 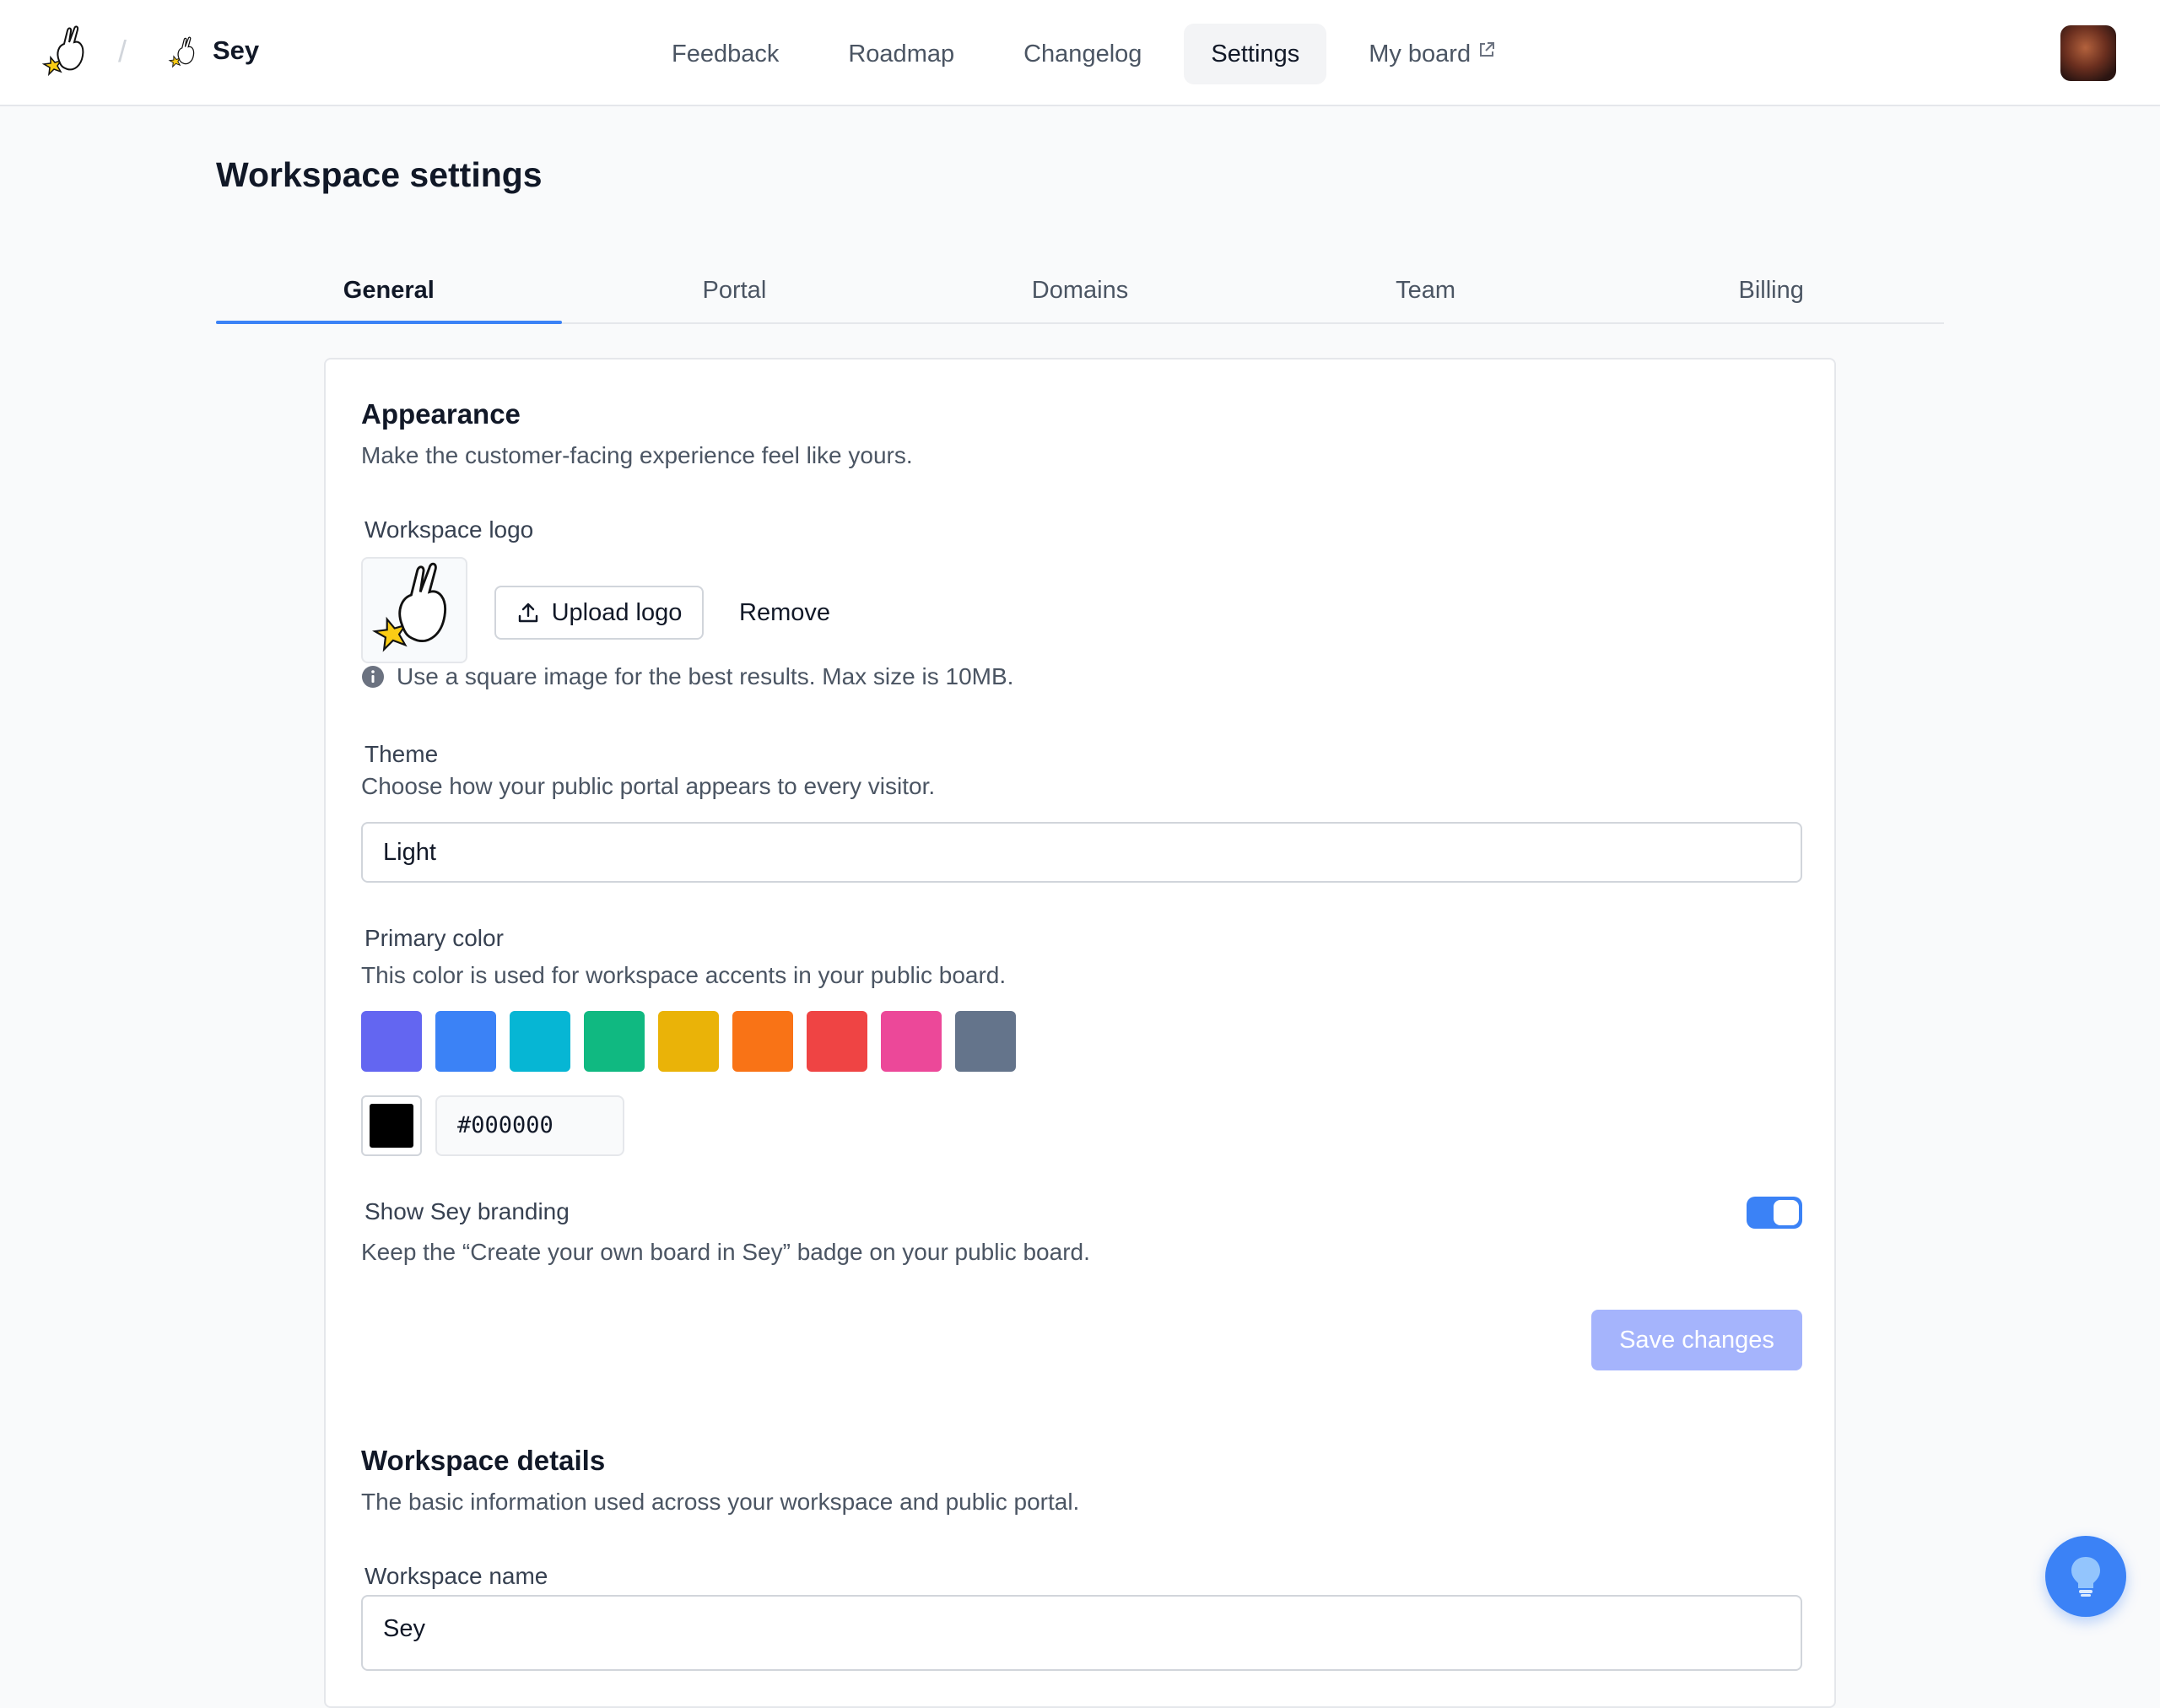 I want to click on workspace-logo-icon, so click(x=183, y=53).